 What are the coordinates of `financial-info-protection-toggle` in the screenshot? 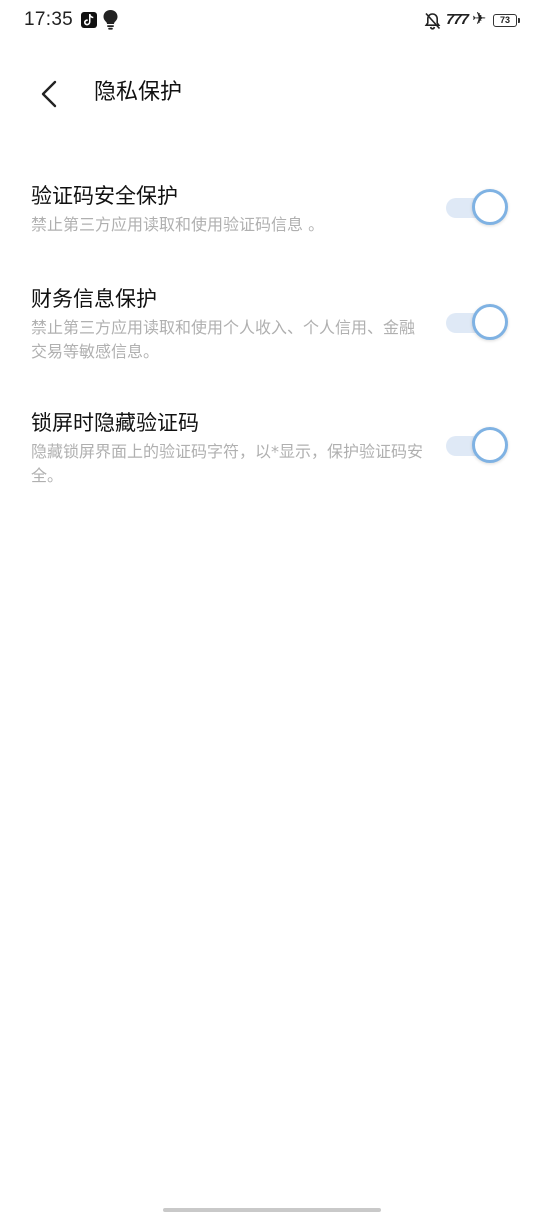 It's located at (477, 322).